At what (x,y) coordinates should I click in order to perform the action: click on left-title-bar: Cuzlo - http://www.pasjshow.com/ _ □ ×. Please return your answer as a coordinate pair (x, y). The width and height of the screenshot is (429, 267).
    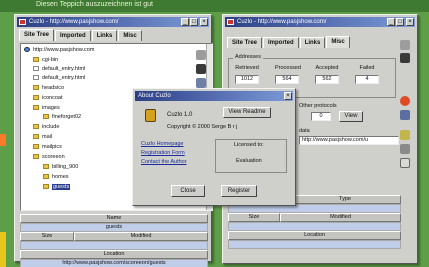
    Looking at the image, I should click on (113, 22).